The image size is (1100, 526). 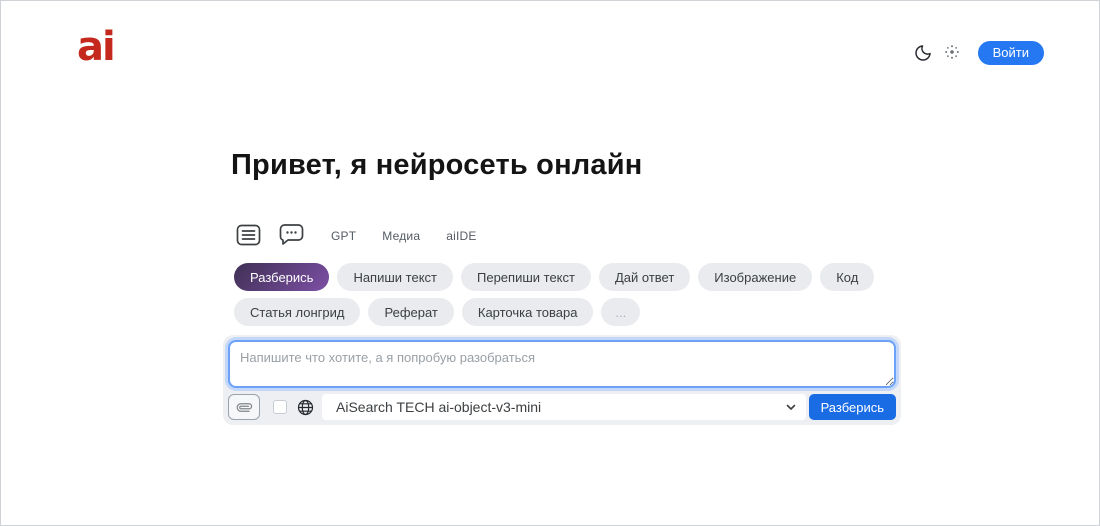 I want to click on model-select-value: AiSearch TECH ai-object-v3-mini, so click(x=439, y=407).